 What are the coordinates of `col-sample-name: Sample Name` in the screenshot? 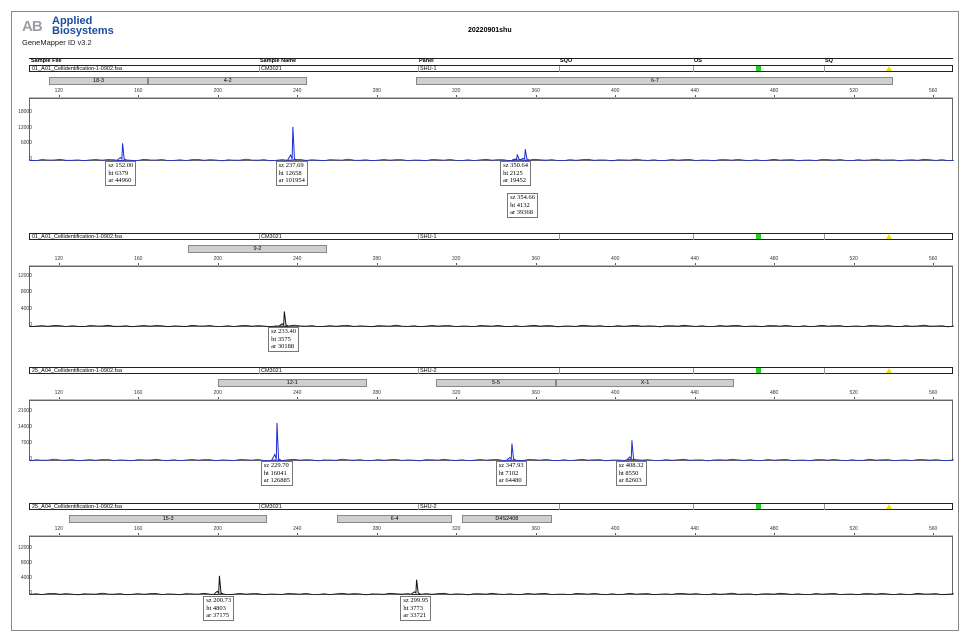 It's located at (278, 61).